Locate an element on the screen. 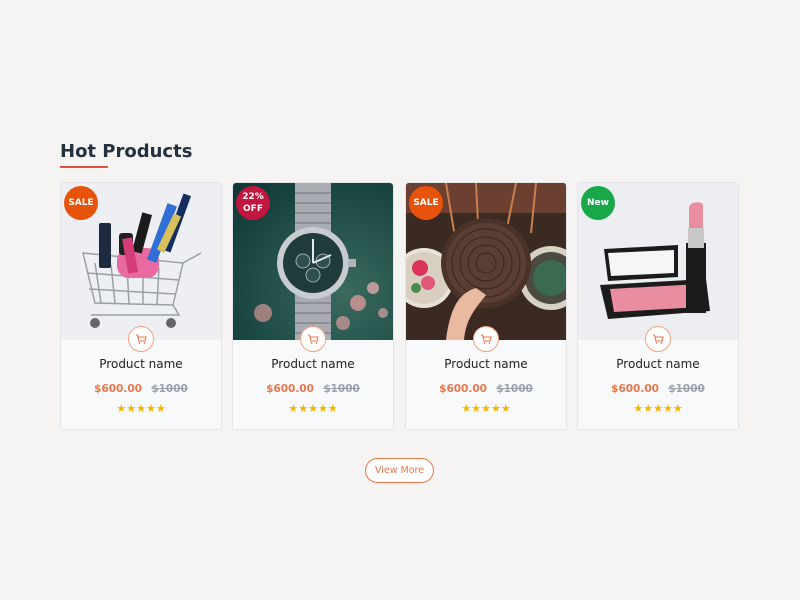  new-badge: New is located at coordinates (598, 203).